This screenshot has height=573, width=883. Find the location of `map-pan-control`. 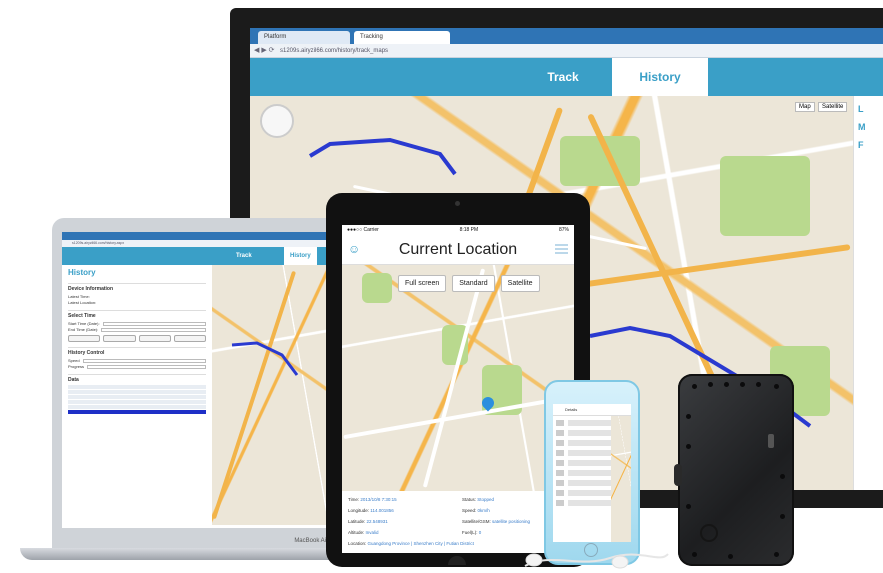

map-pan-control is located at coordinates (277, 121).